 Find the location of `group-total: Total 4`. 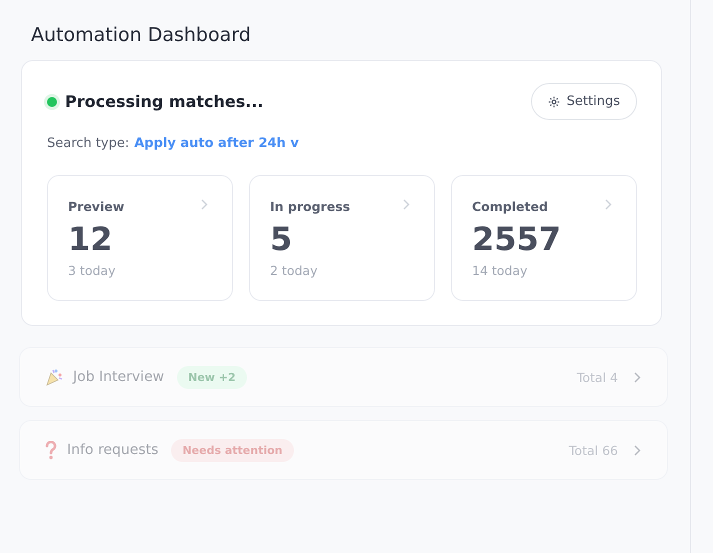

group-total: Total 4 is located at coordinates (597, 377).